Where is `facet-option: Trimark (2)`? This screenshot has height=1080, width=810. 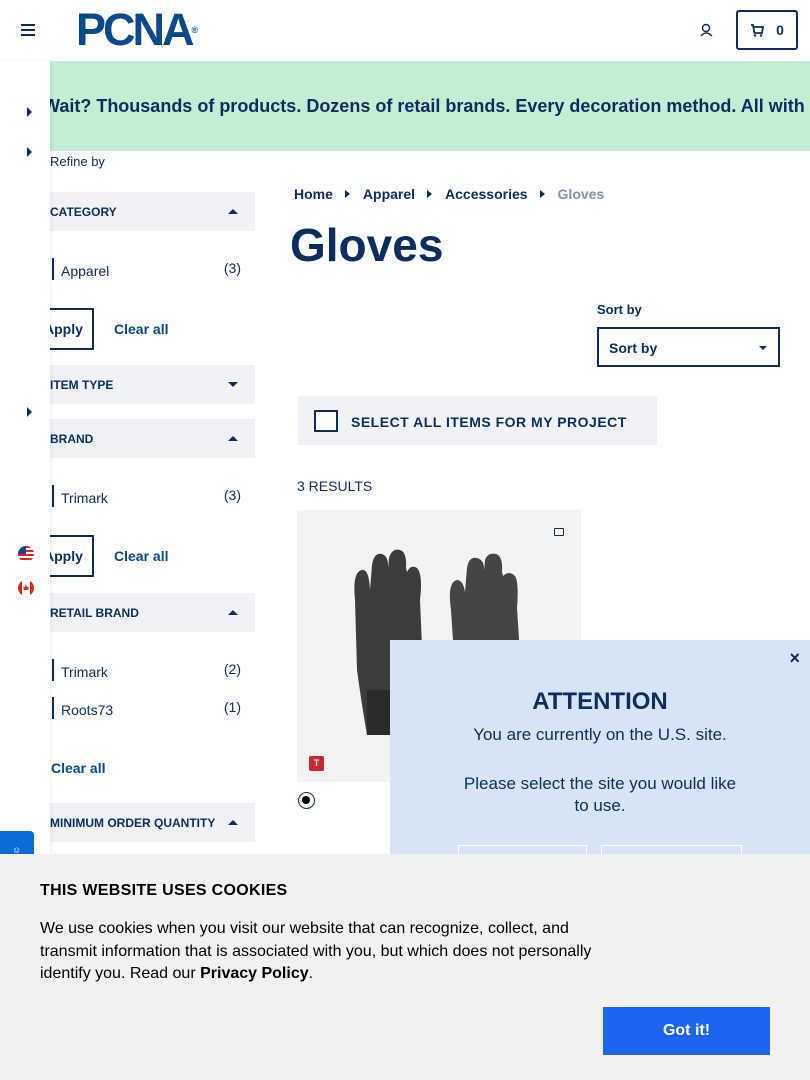
facet-option: Trimark (2) is located at coordinates (145, 669).